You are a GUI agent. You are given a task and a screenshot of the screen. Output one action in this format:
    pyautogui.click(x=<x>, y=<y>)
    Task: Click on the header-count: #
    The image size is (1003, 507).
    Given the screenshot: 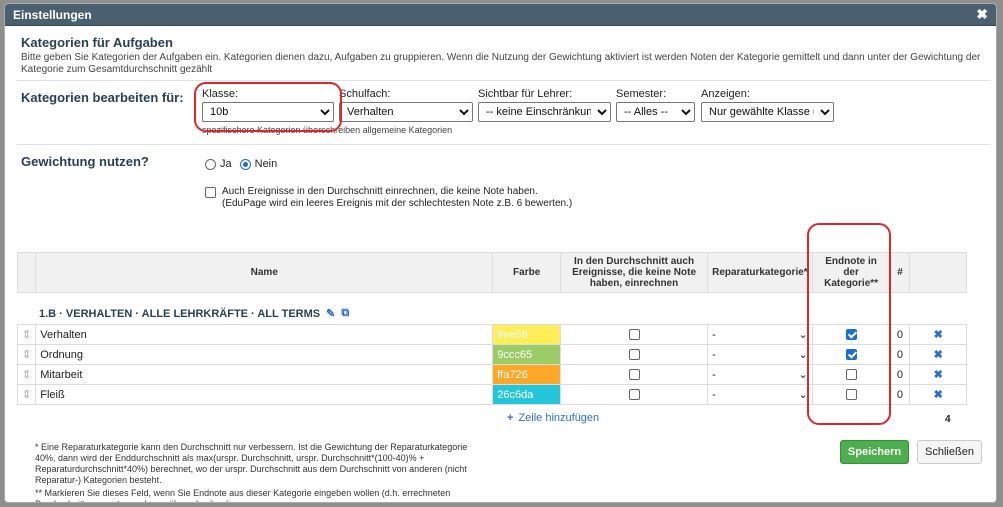 What is the action you would take?
    pyautogui.click(x=900, y=272)
    